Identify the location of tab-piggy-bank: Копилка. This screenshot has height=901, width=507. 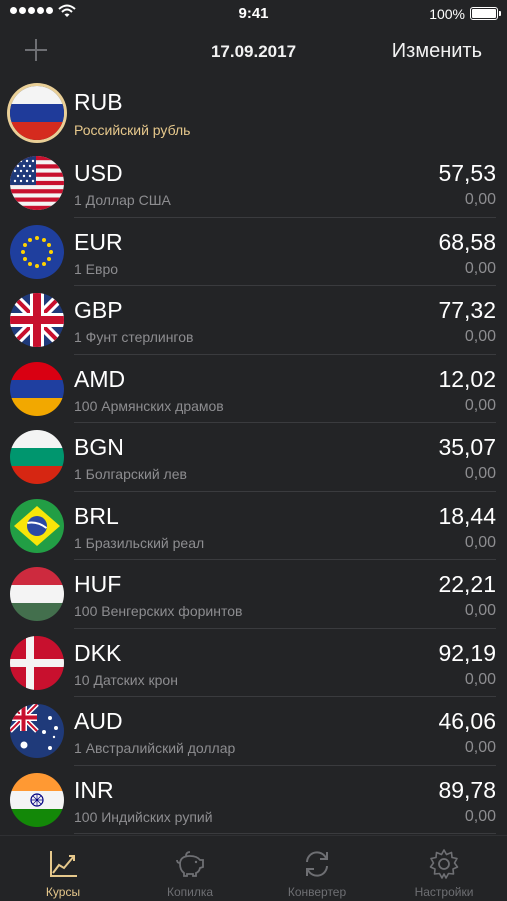
(190, 868).